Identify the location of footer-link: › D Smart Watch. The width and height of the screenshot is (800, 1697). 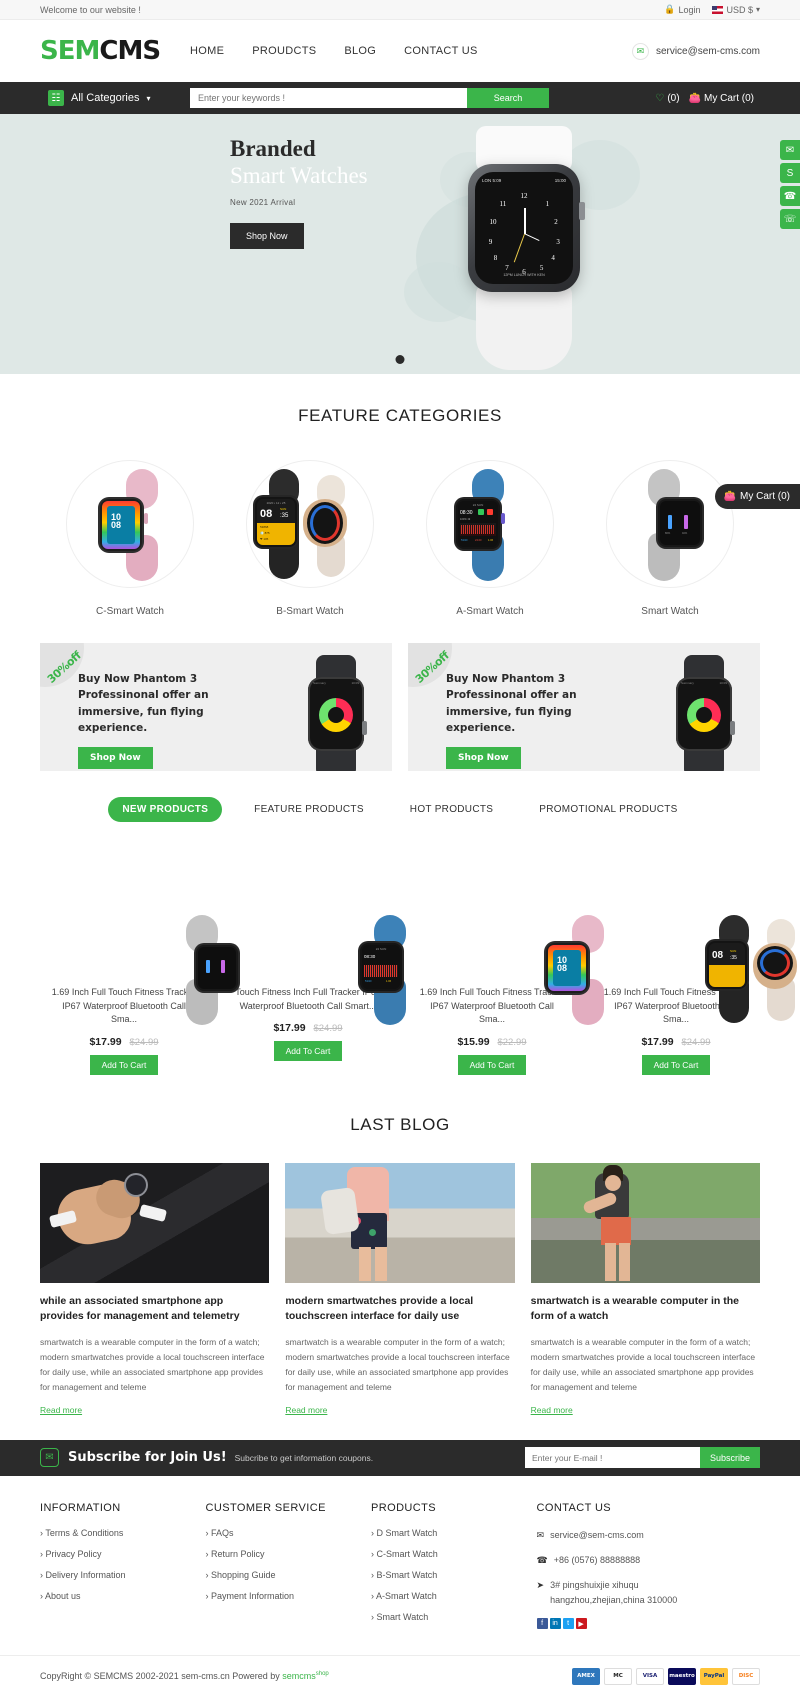
(454, 1533).